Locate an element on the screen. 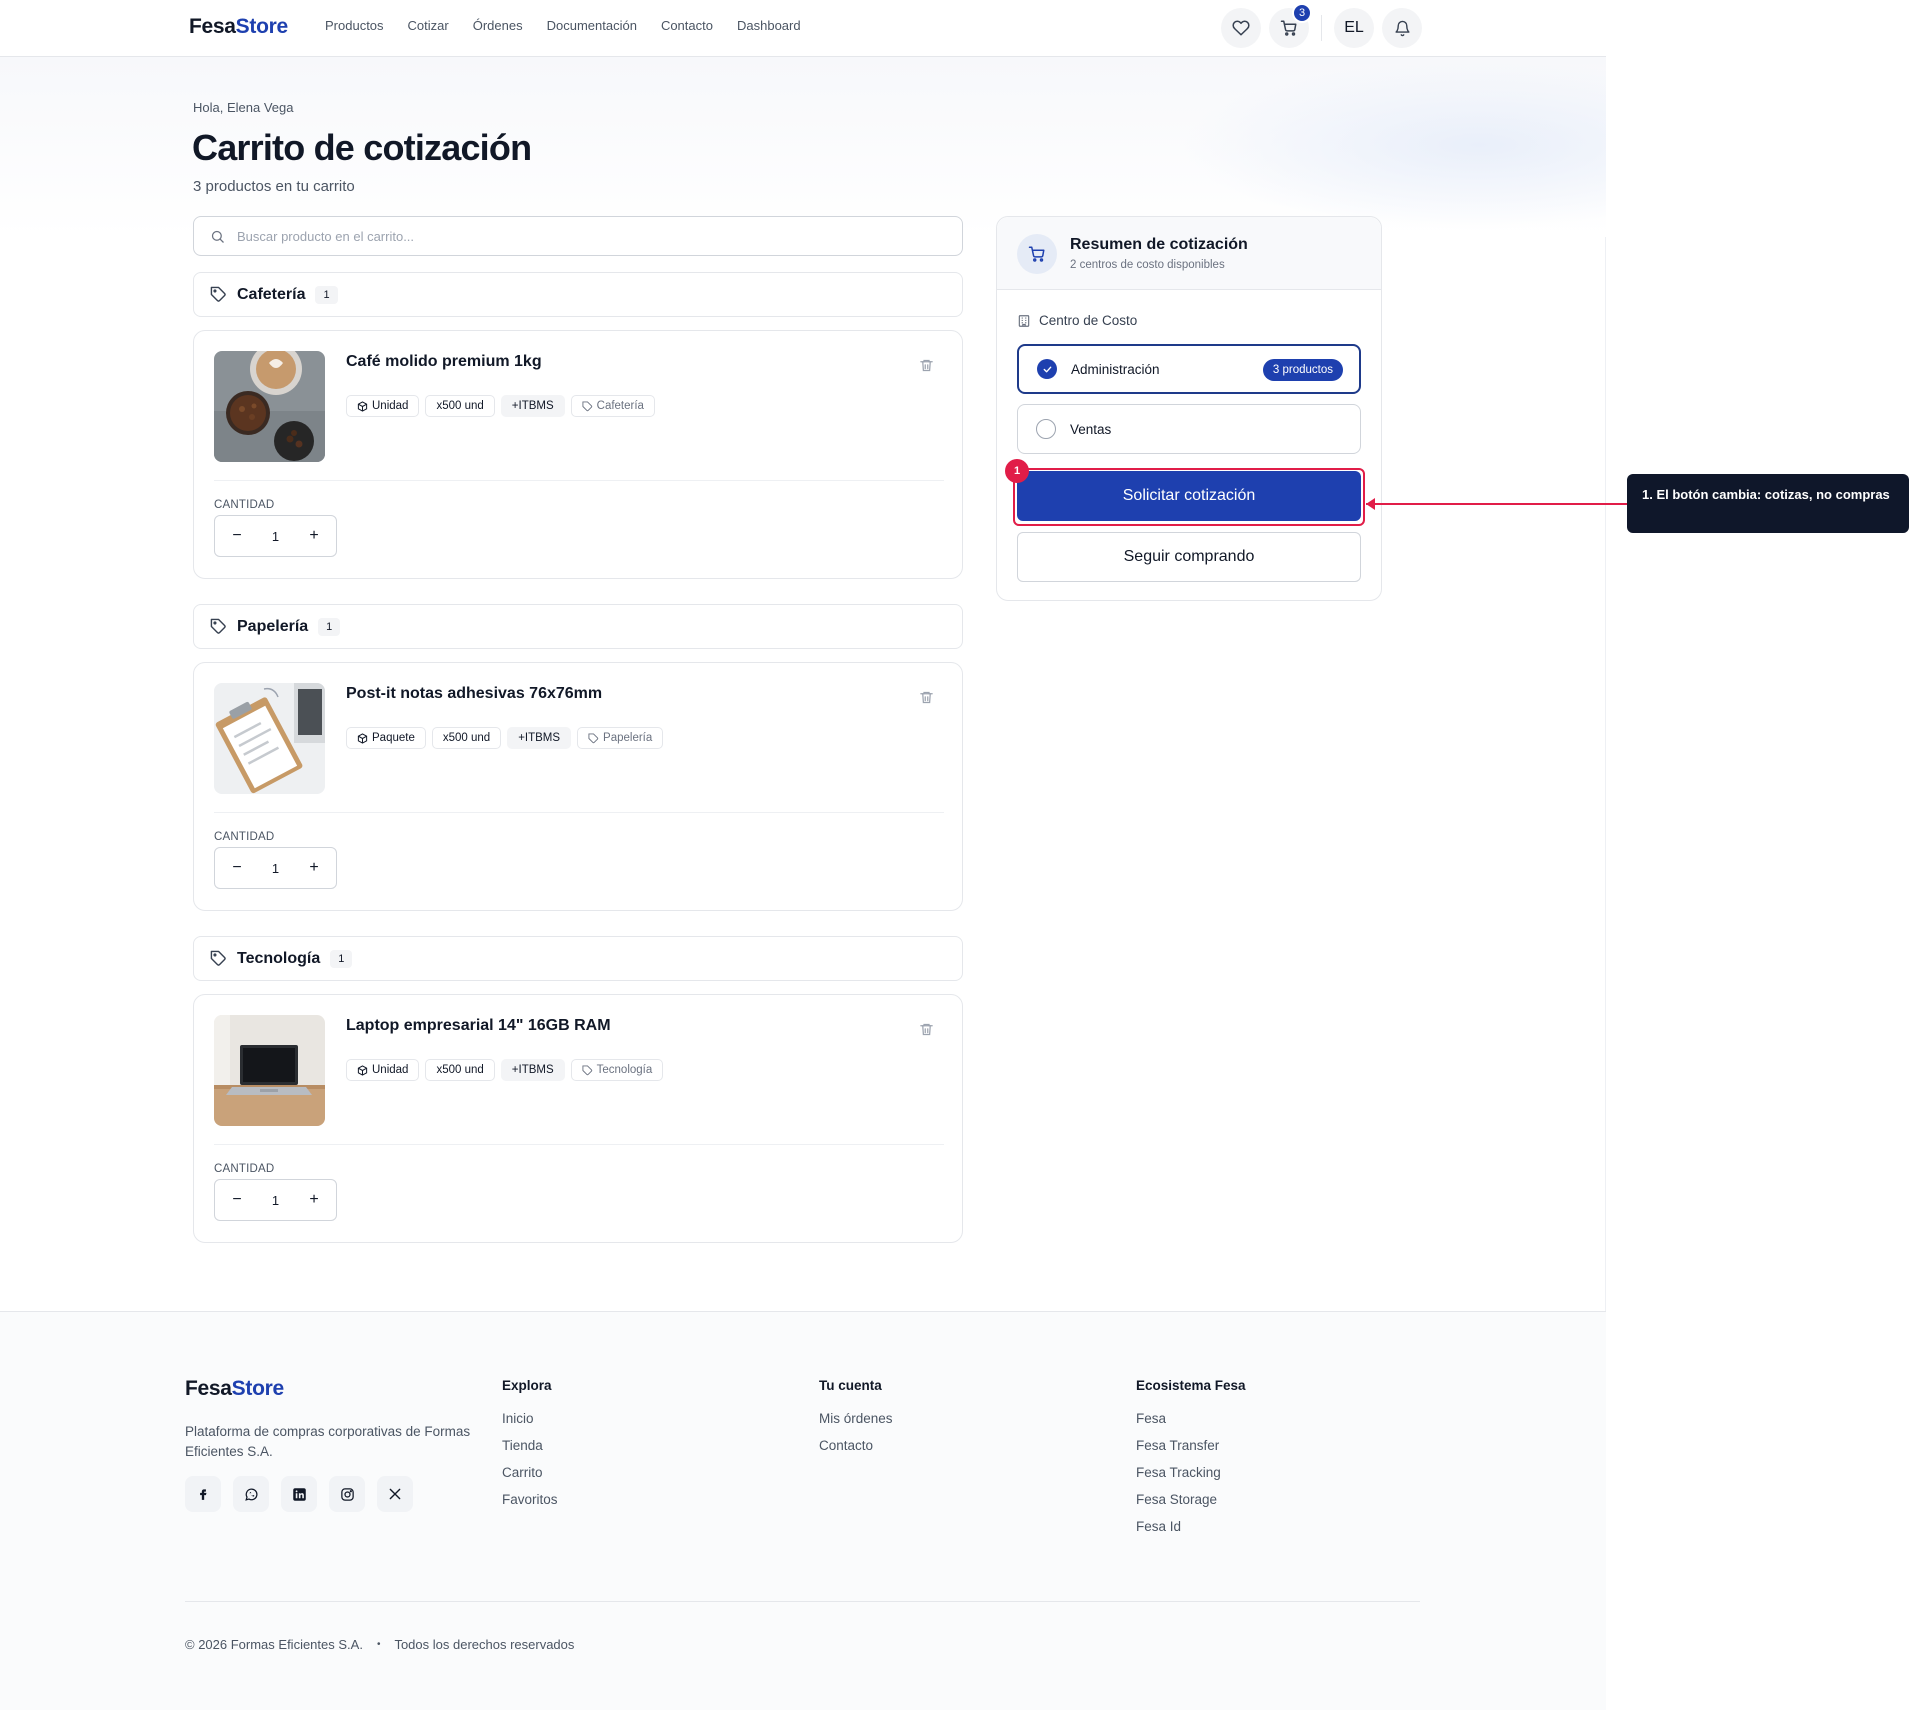 This screenshot has width=1920, height=1710. facebook-icon is located at coordinates (203, 1494).